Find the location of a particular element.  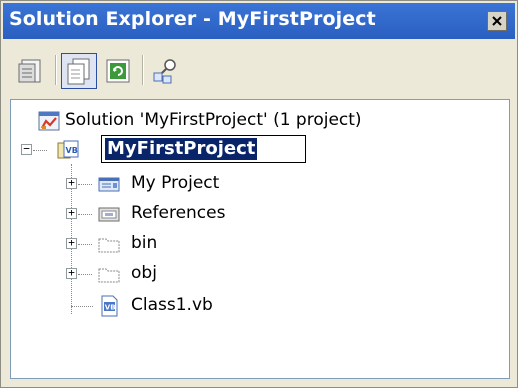

tree-node-my-project: + My Project is located at coordinates (211, 184).